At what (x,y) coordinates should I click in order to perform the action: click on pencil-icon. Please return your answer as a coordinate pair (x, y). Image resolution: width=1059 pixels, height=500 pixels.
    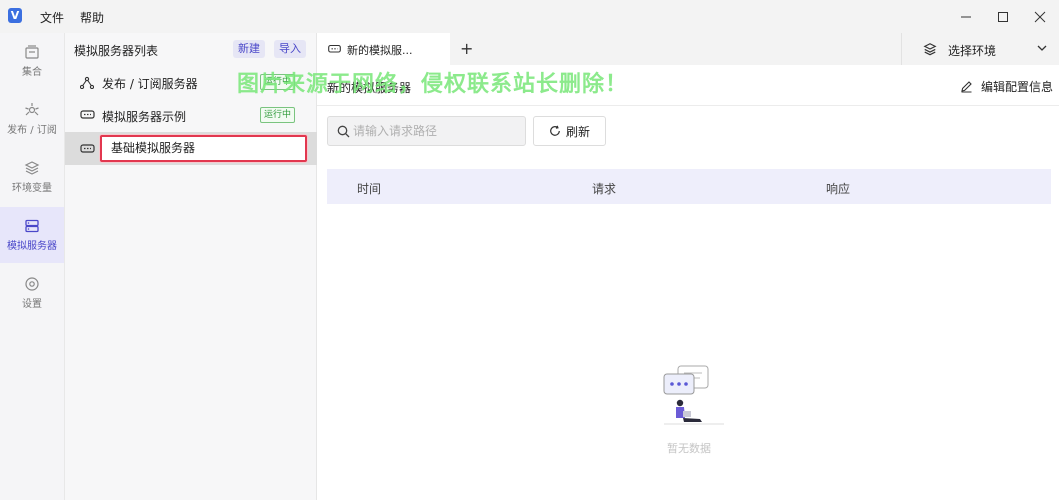
    Looking at the image, I should click on (966, 87).